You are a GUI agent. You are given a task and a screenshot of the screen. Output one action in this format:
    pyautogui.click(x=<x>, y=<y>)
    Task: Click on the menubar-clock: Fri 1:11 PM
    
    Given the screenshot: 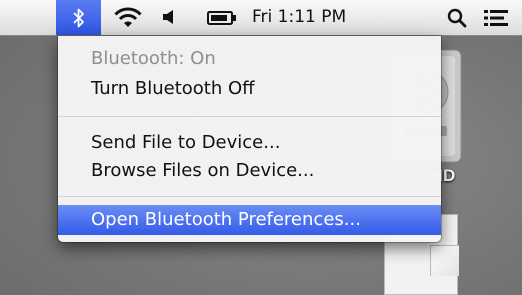 What is the action you would take?
    pyautogui.click(x=299, y=17)
    